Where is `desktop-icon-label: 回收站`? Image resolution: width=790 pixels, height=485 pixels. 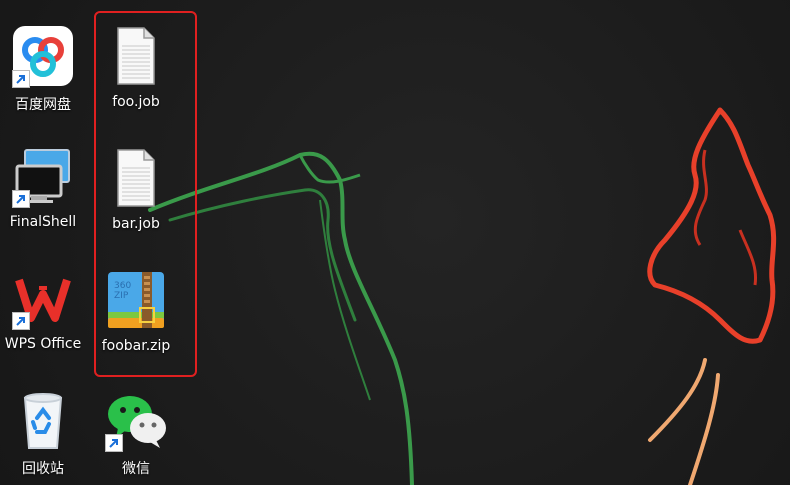 desktop-icon-label: 回收站 is located at coordinates (43, 469).